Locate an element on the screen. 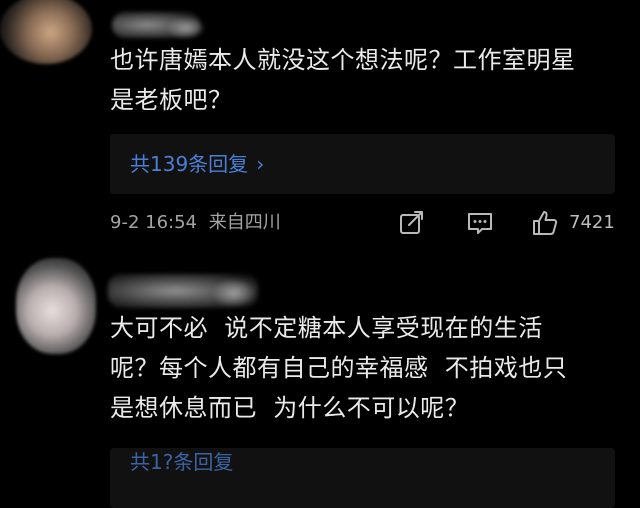 Image resolution: width=640 pixels, height=508 pixels. replies-count-label: 共1?条回复 is located at coordinates (182, 462).